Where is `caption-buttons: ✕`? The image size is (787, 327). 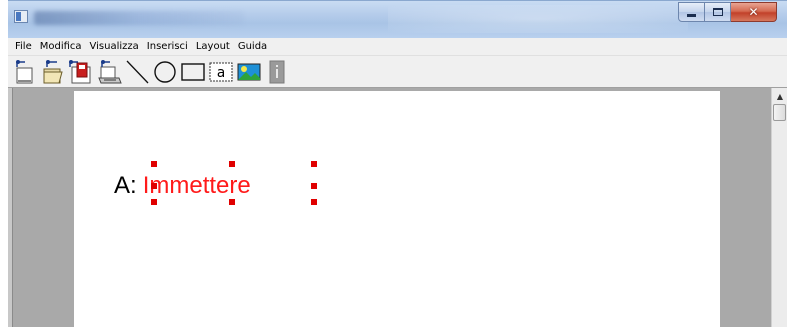 caption-buttons: ✕ is located at coordinates (727, 12).